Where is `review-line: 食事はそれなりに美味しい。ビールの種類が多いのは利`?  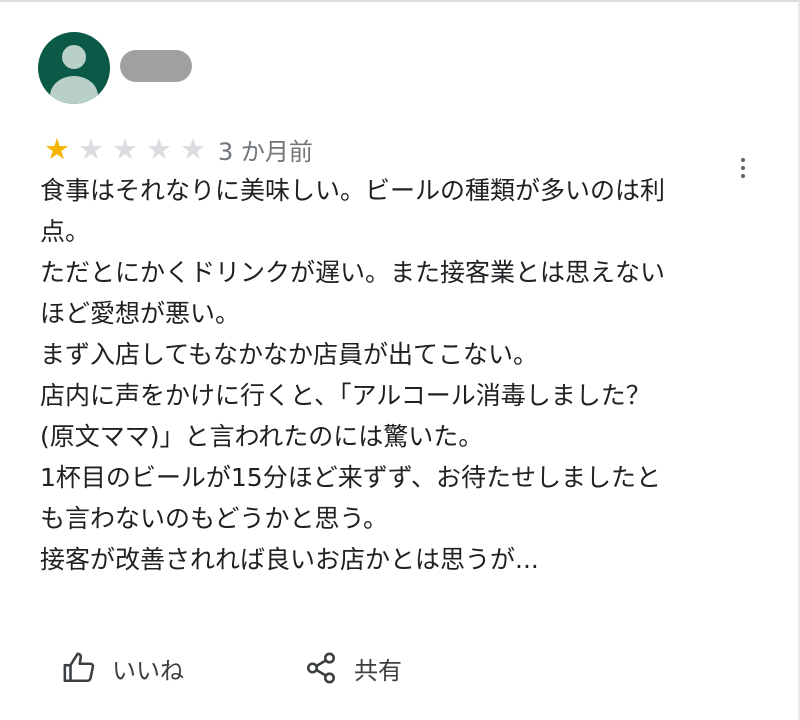
review-line: 食事はそれなりに美味しい。ビールの種類が多いのは利 is located at coordinates (353, 190).